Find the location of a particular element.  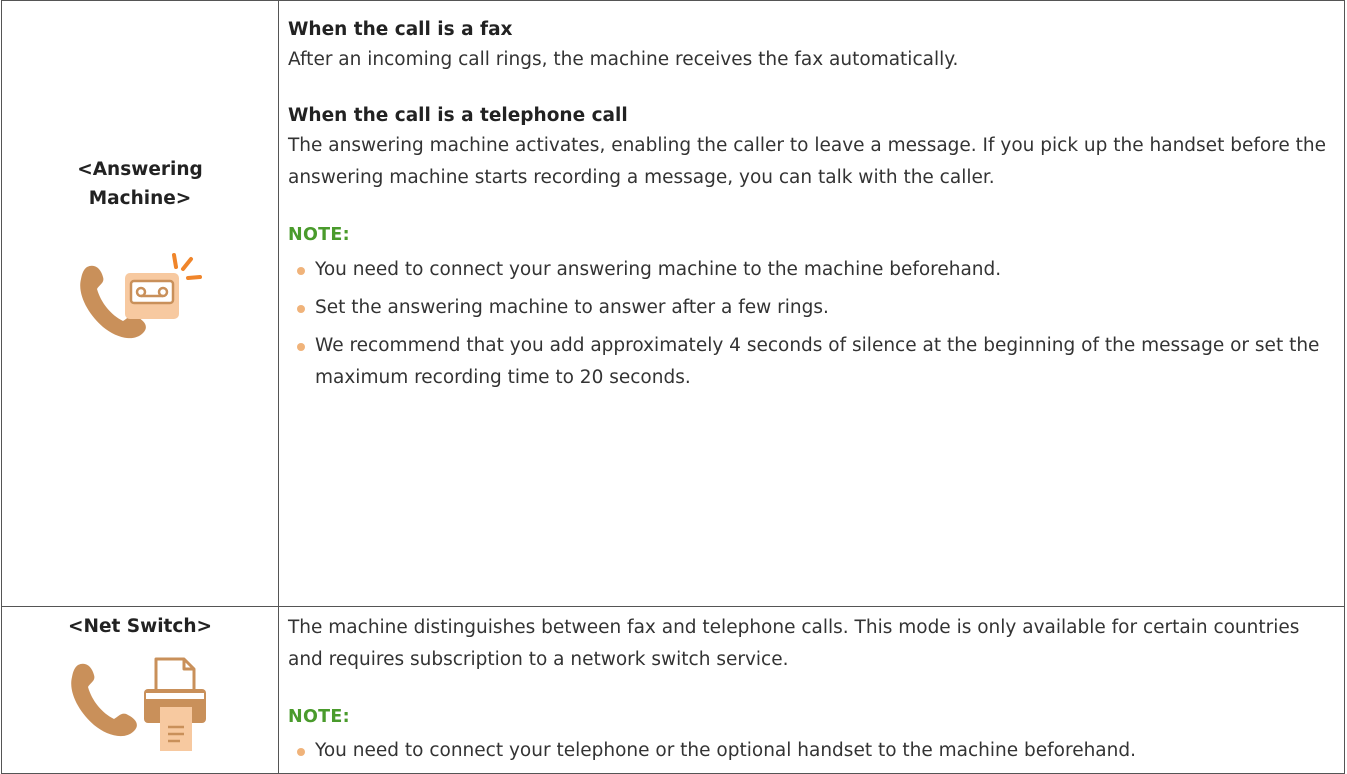

section-heading: When the call is a telephone call is located at coordinates (458, 115).